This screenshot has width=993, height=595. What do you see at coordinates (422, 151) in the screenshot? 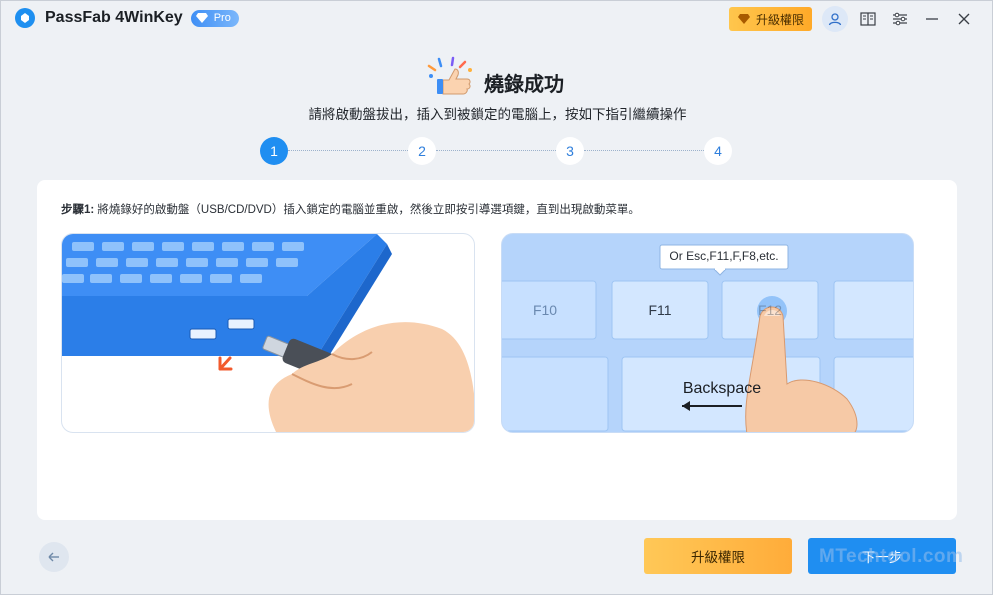
I see `step-2: 2` at bounding box center [422, 151].